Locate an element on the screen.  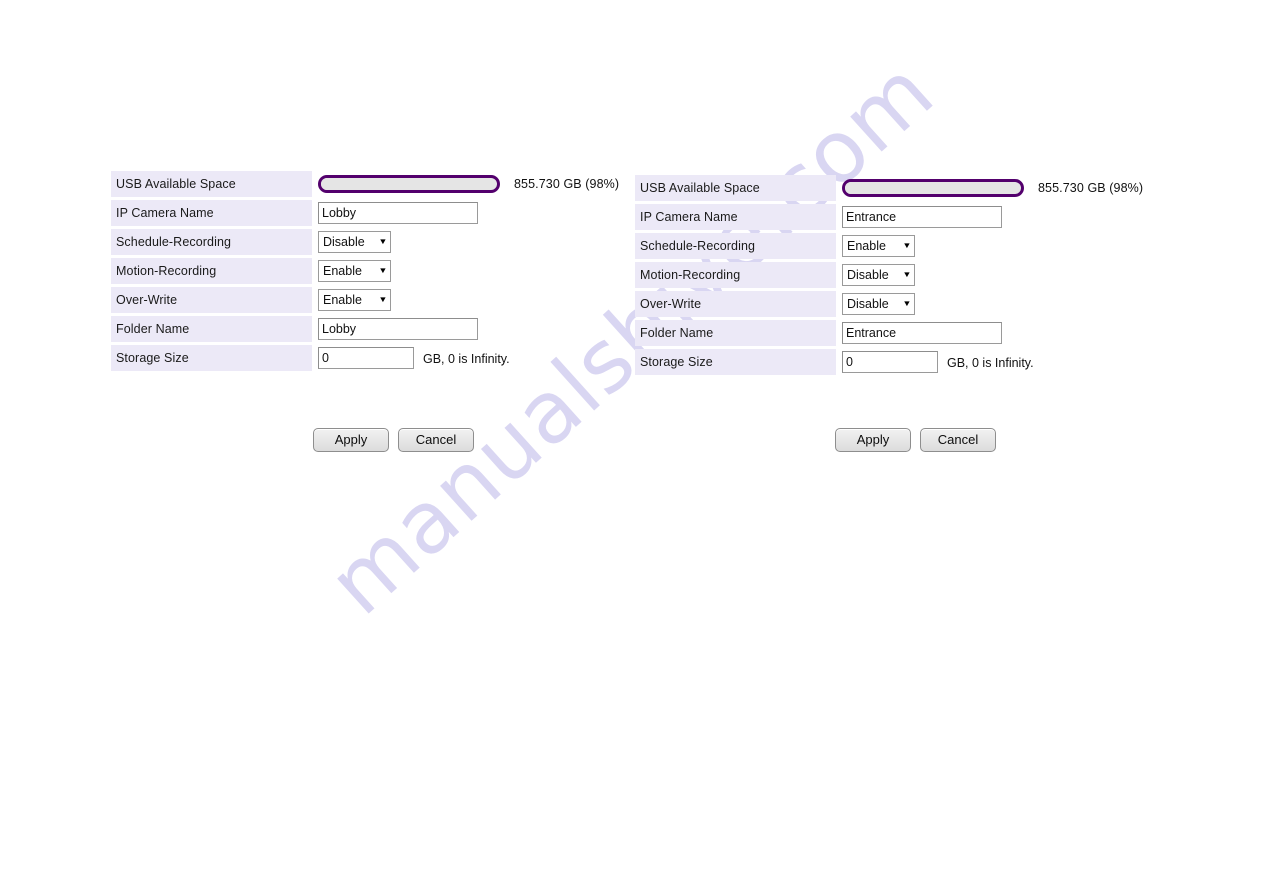
motion-recording-selected-value: Enable is located at coordinates (342, 271).